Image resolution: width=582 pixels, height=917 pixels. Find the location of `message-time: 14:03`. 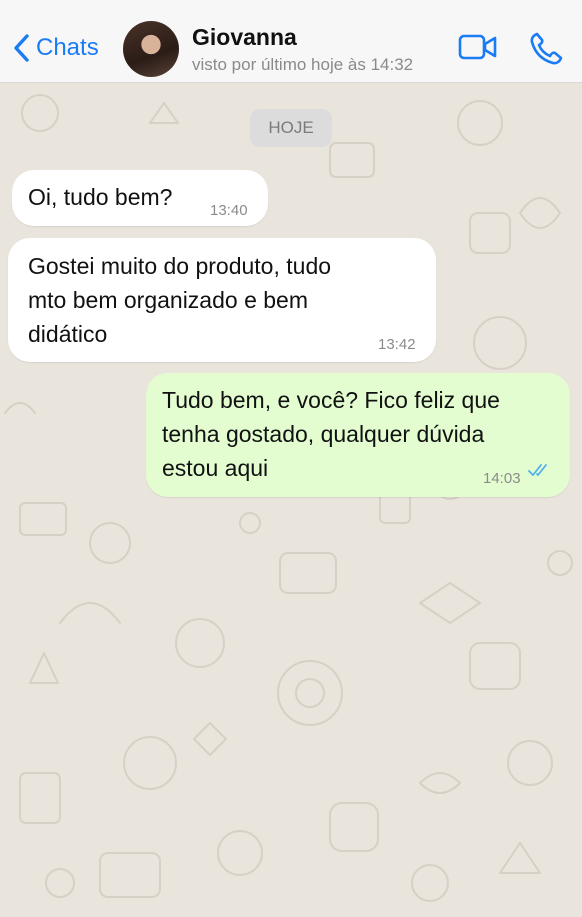

message-time: 14:03 is located at coordinates (502, 478).